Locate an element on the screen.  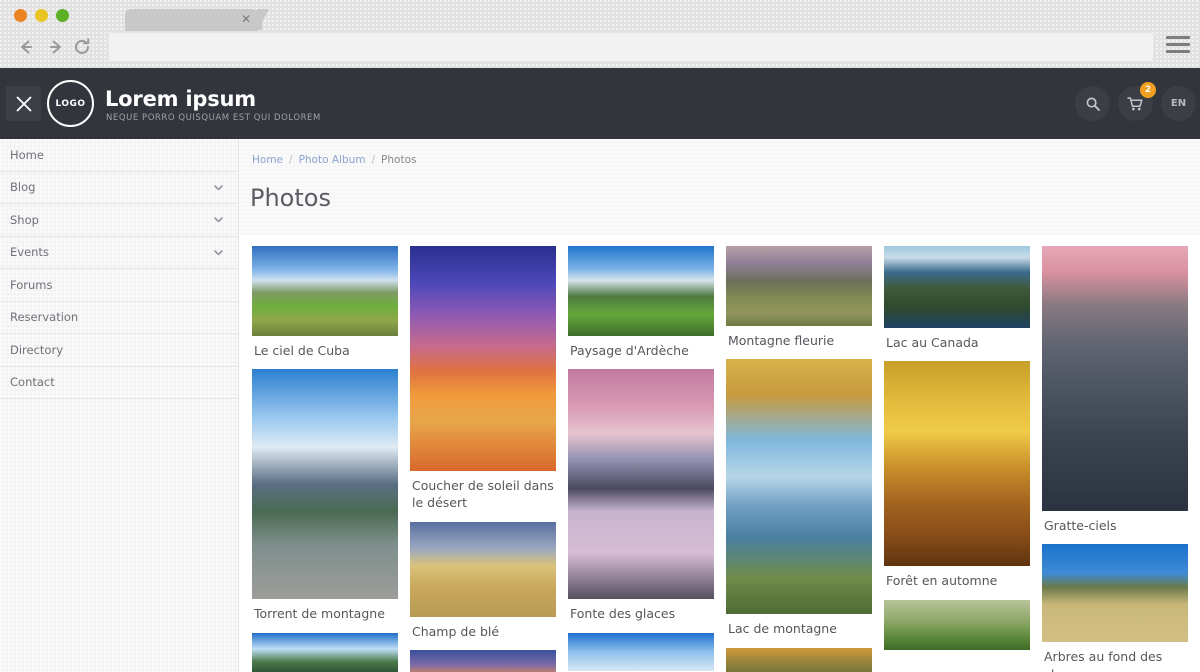
tab-close-icon: ✕ is located at coordinates (246, 19).